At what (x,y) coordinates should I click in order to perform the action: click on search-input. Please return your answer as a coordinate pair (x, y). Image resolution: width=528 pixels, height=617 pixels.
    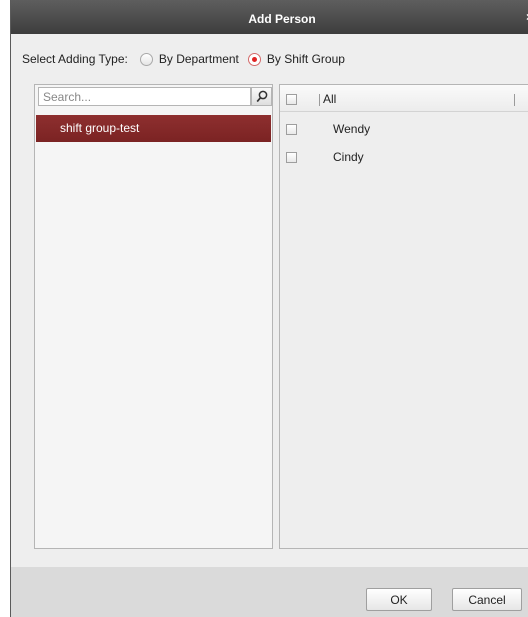
    Looking at the image, I should click on (144, 96).